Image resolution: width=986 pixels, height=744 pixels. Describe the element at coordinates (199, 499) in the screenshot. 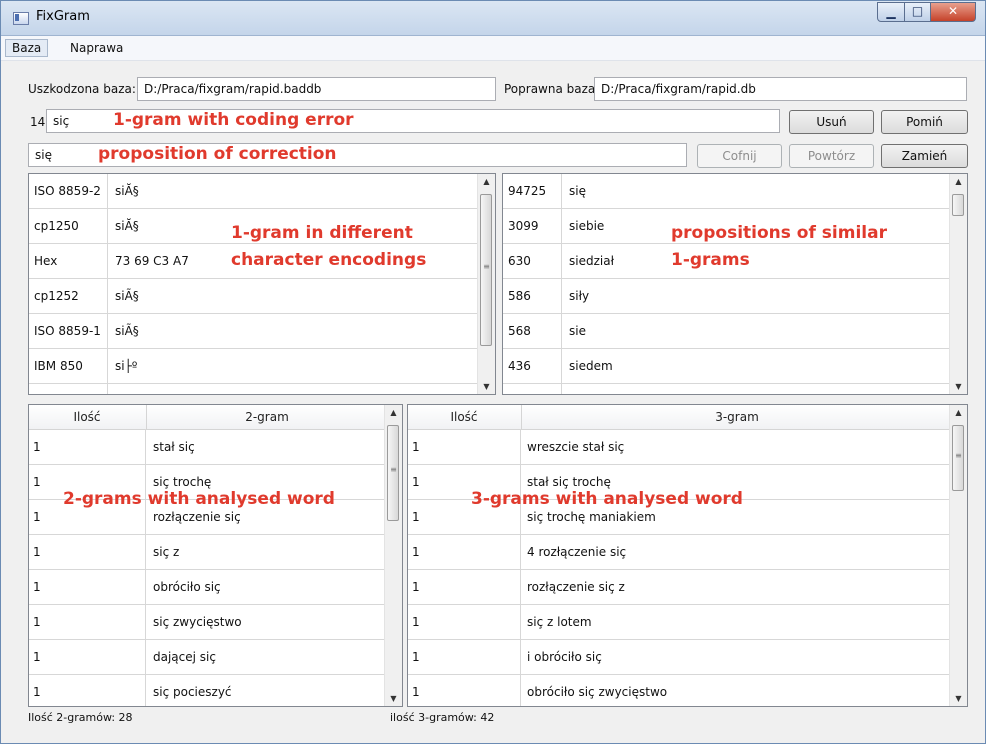

I see `annotation-bigrams: 2-grams with analysed word` at that location.